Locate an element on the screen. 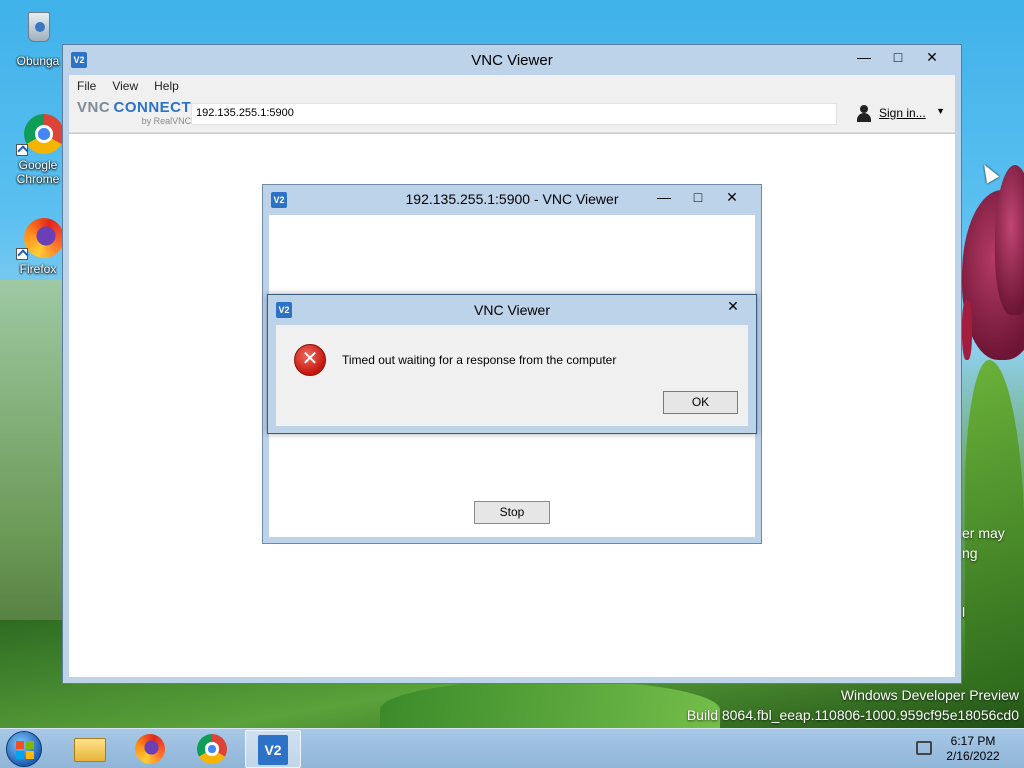 This screenshot has width=1024, height=768. window-title: VNC Viewer is located at coordinates (512, 60).